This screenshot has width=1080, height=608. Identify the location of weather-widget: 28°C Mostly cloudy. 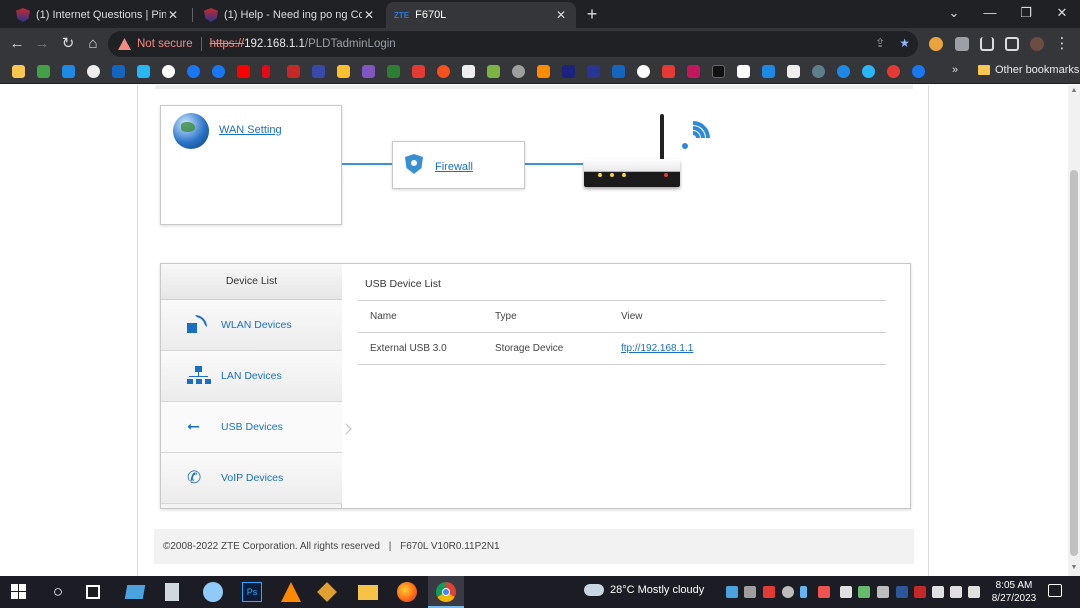
(644, 590).